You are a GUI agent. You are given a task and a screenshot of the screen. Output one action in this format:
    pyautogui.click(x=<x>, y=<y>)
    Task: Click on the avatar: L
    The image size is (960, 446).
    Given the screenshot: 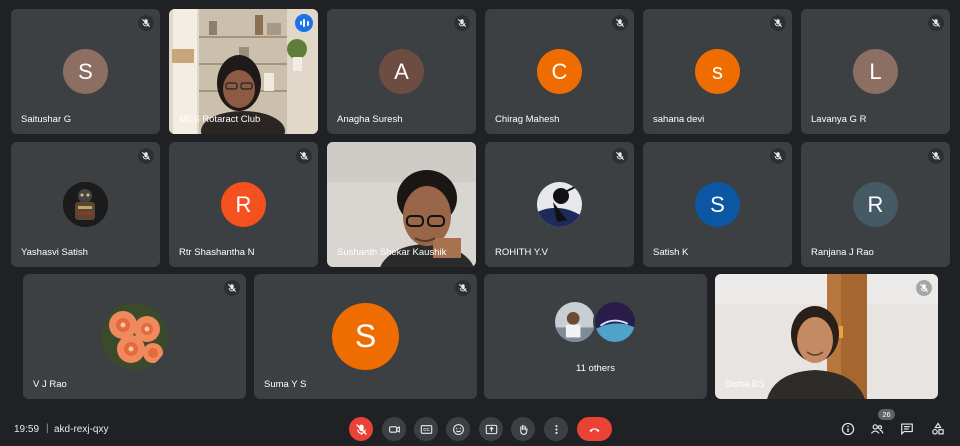 What is the action you would take?
    pyautogui.click(x=875, y=71)
    